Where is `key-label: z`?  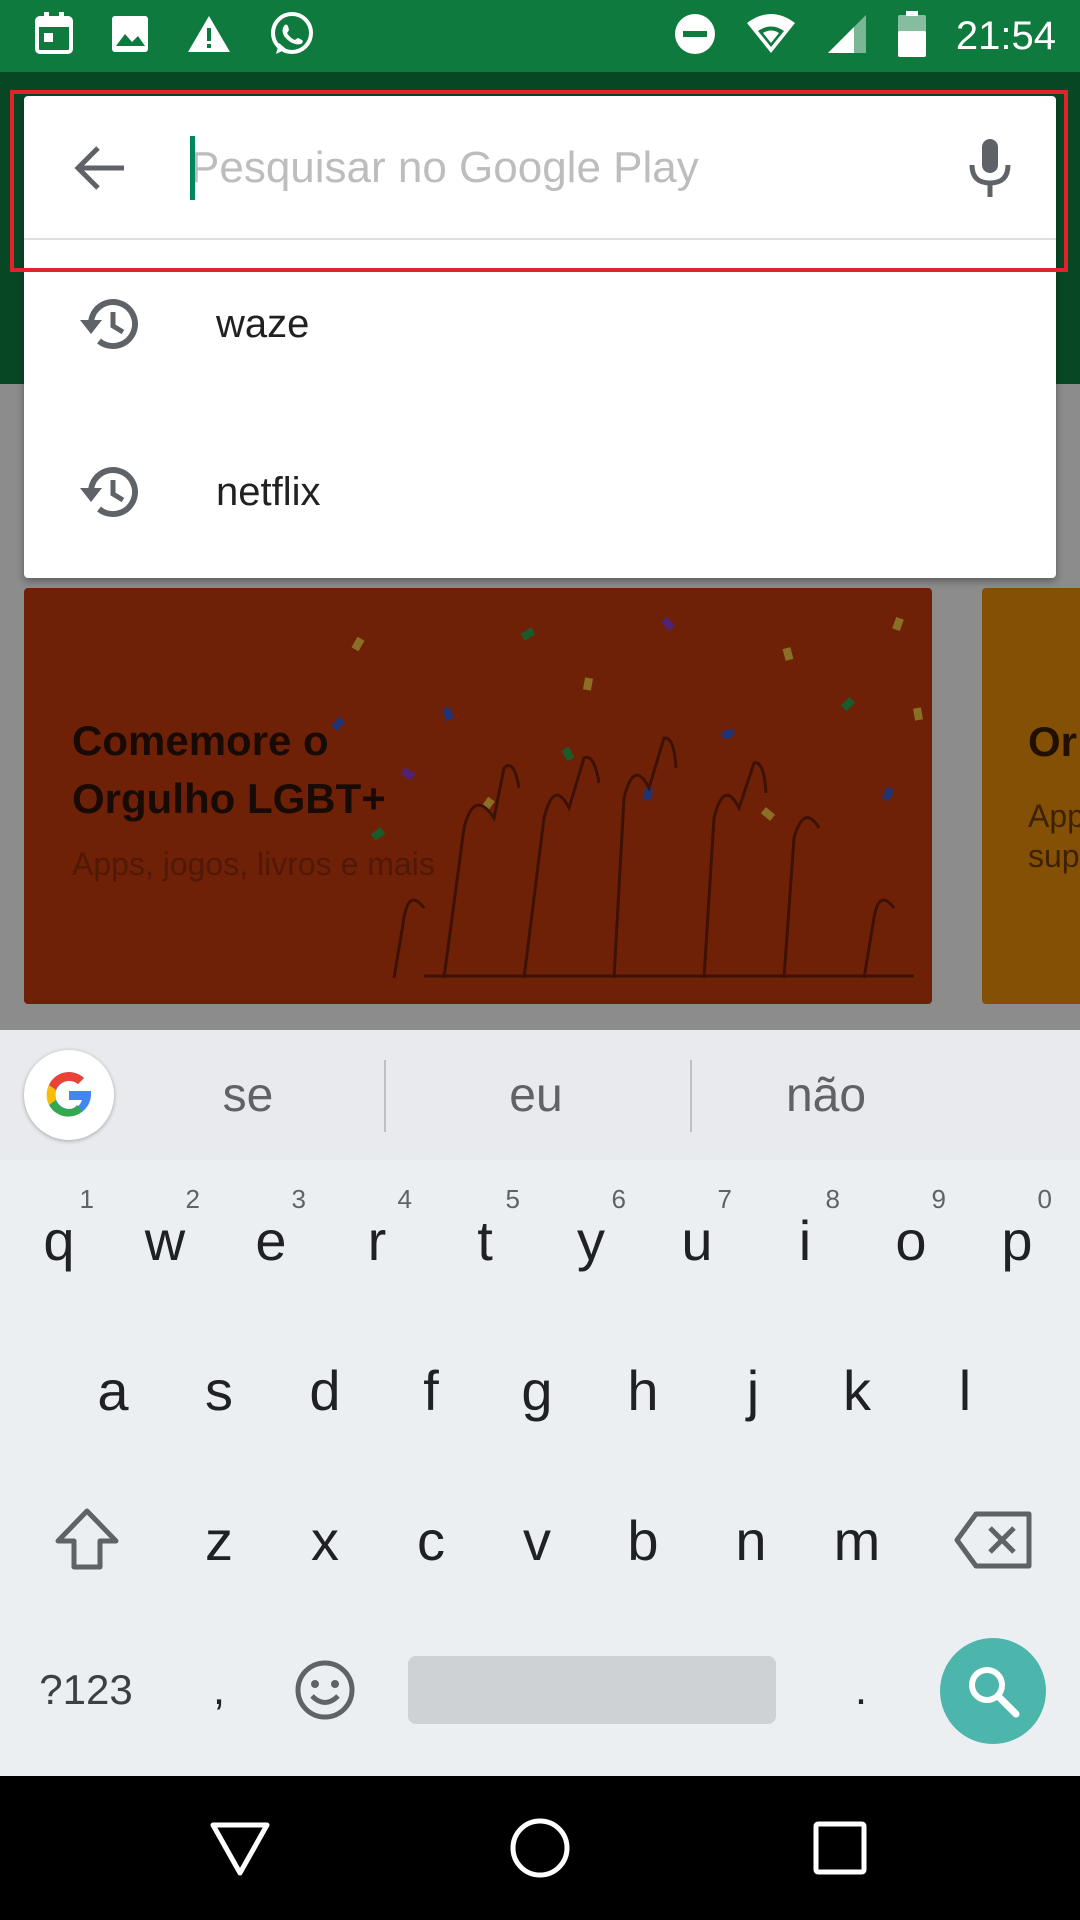
key-label: z is located at coordinates (219, 1540).